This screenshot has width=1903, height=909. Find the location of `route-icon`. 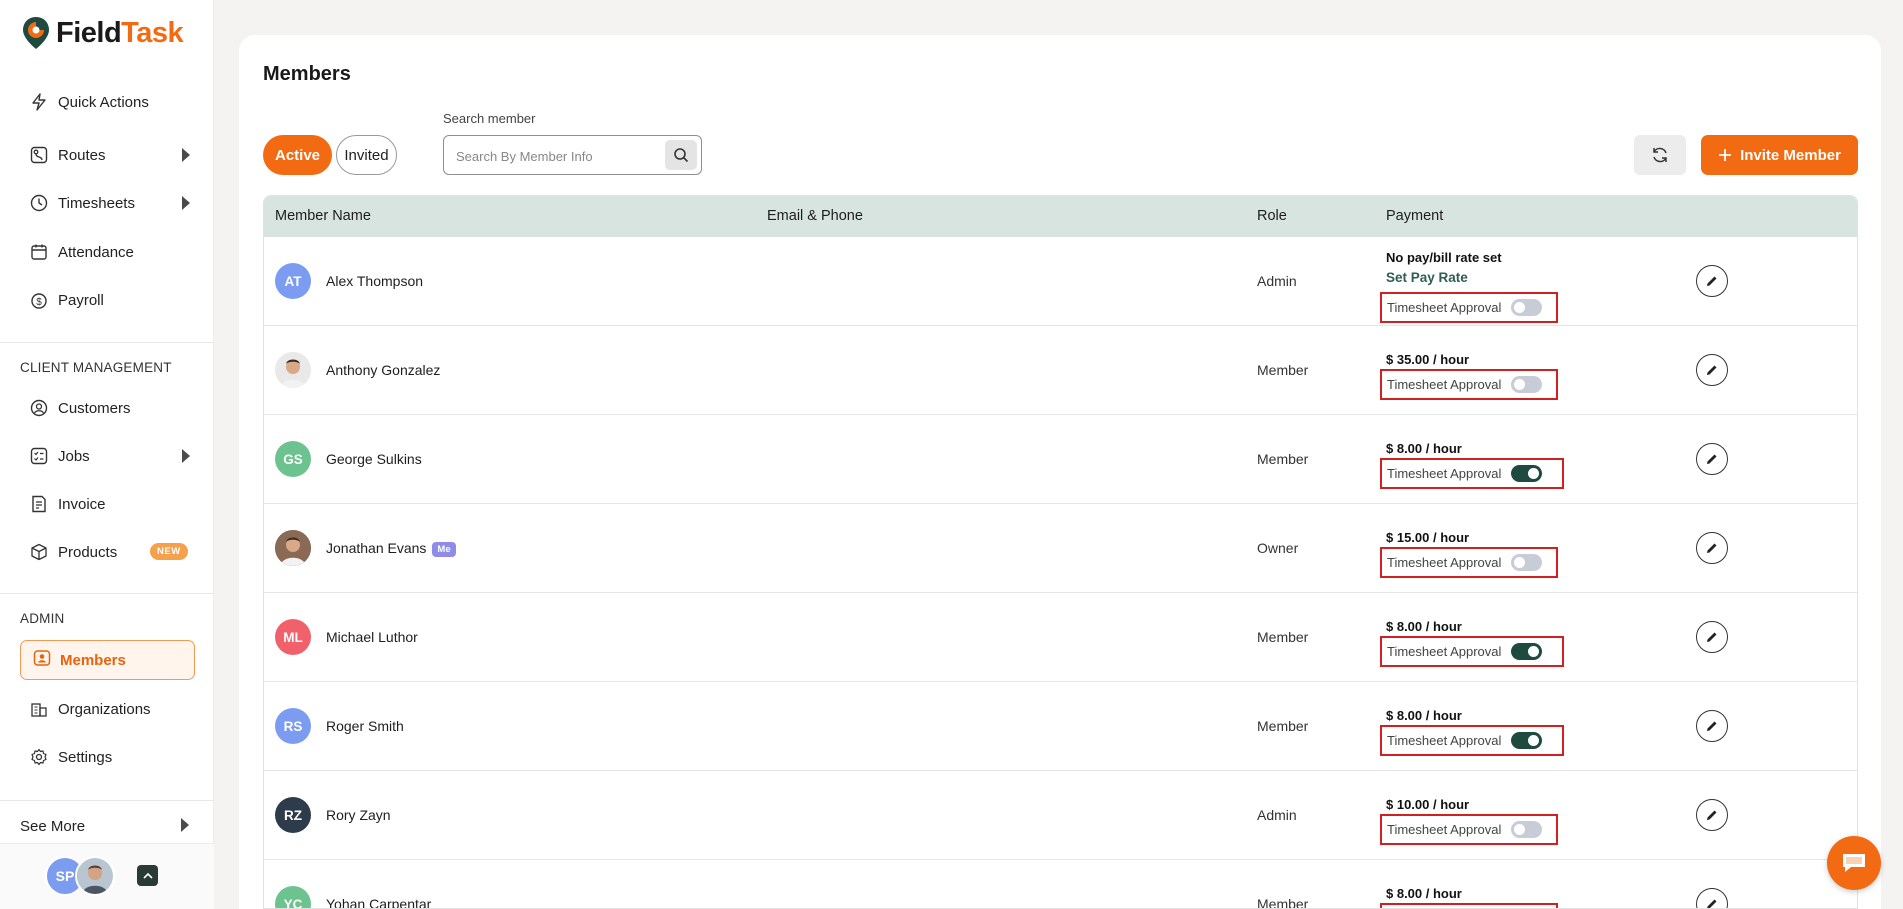

route-icon is located at coordinates (39, 155).